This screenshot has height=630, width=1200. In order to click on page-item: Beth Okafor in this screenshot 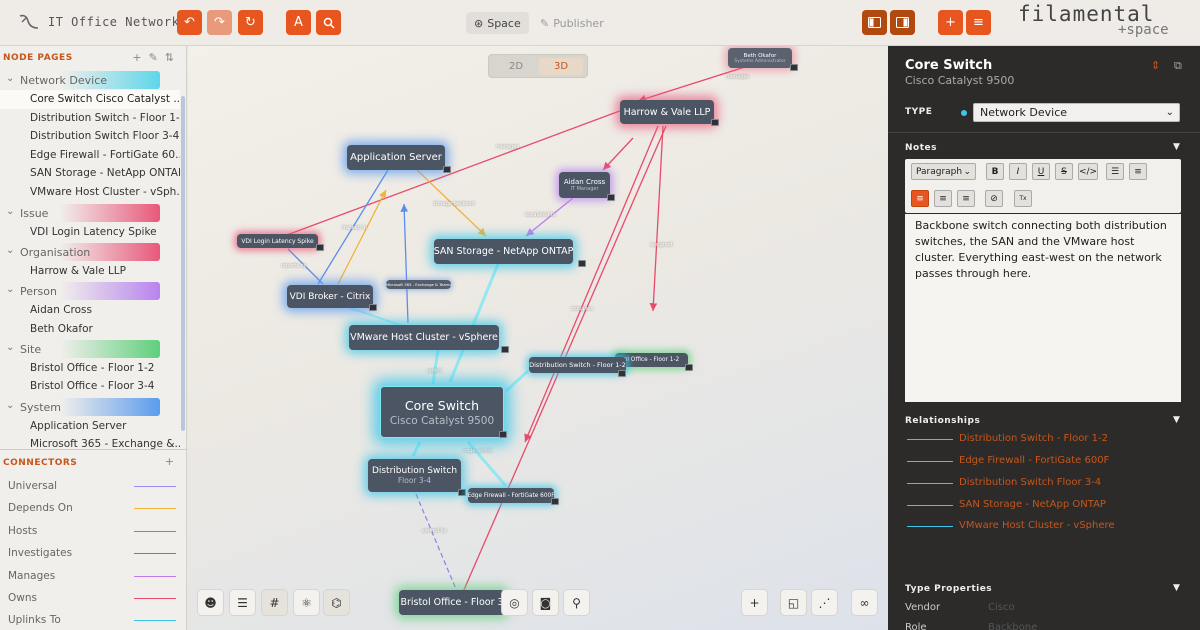, I will do `click(90, 329)`.